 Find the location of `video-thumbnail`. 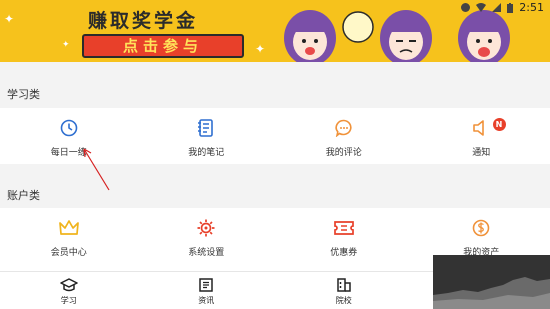

video-thumbnail is located at coordinates (491, 282).